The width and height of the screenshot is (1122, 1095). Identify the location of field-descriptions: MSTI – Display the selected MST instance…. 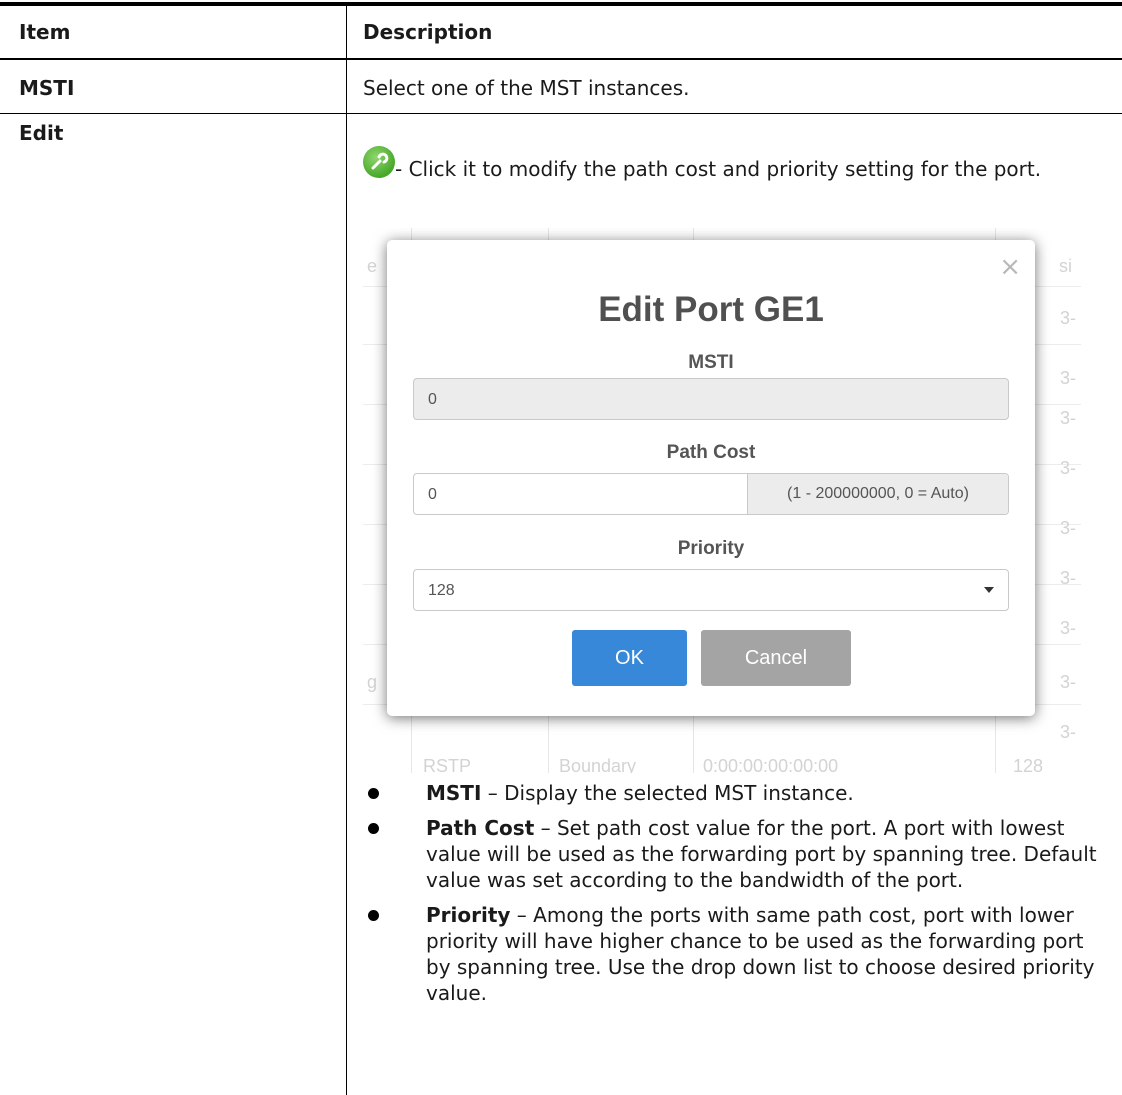
(733, 897).